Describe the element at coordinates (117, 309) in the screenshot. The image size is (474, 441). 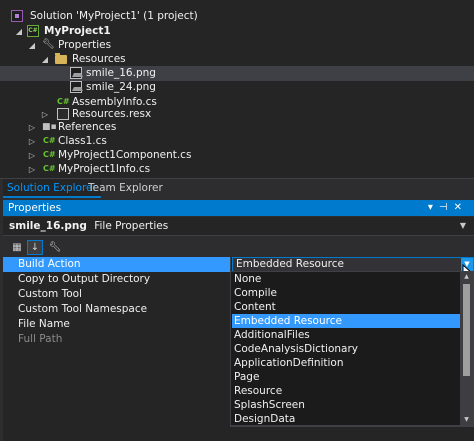
I see `property-name: Custom Tool Namespace` at that location.